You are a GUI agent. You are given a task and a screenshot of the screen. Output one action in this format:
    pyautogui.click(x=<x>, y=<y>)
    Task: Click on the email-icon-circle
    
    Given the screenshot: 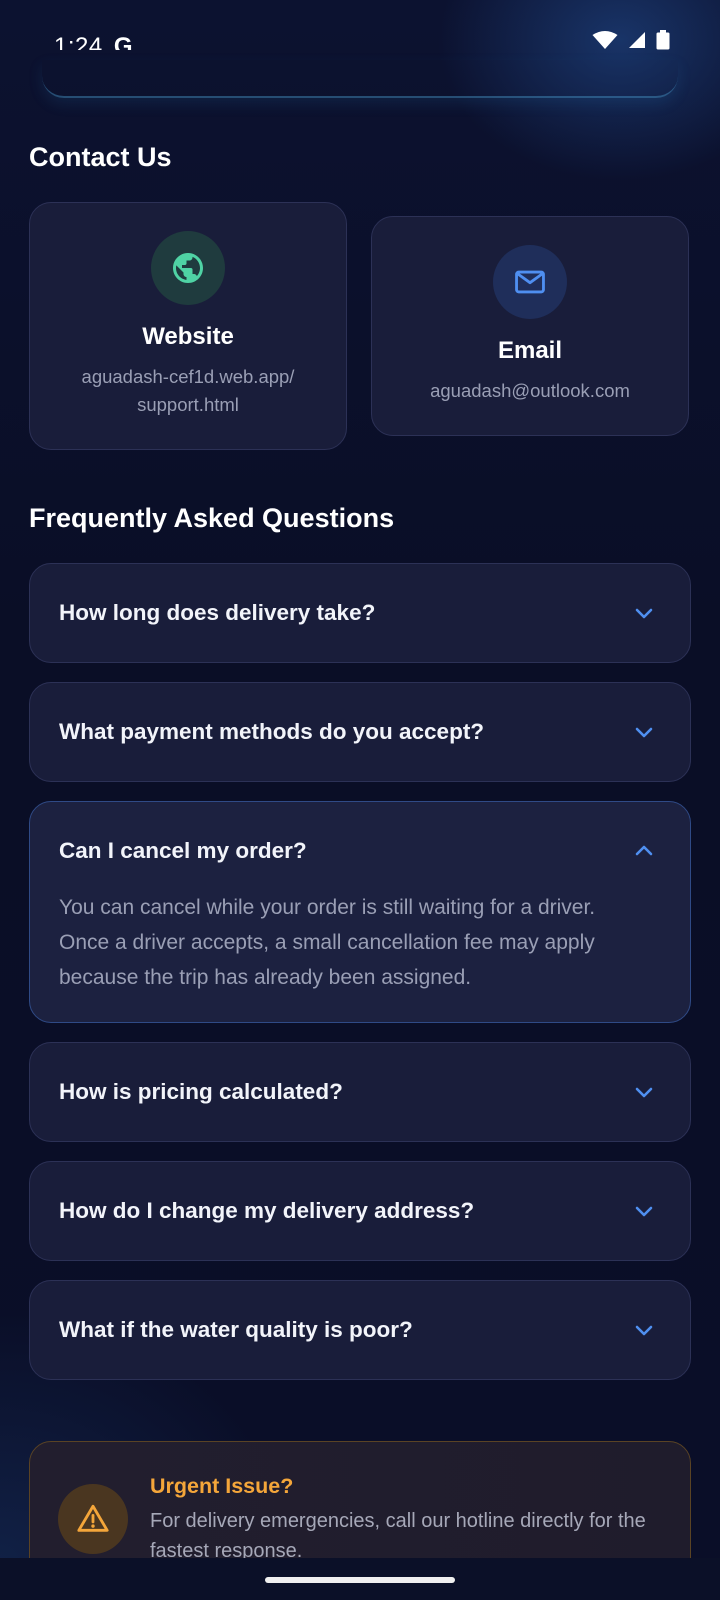 What is the action you would take?
    pyautogui.click(x=530, y=282)
    